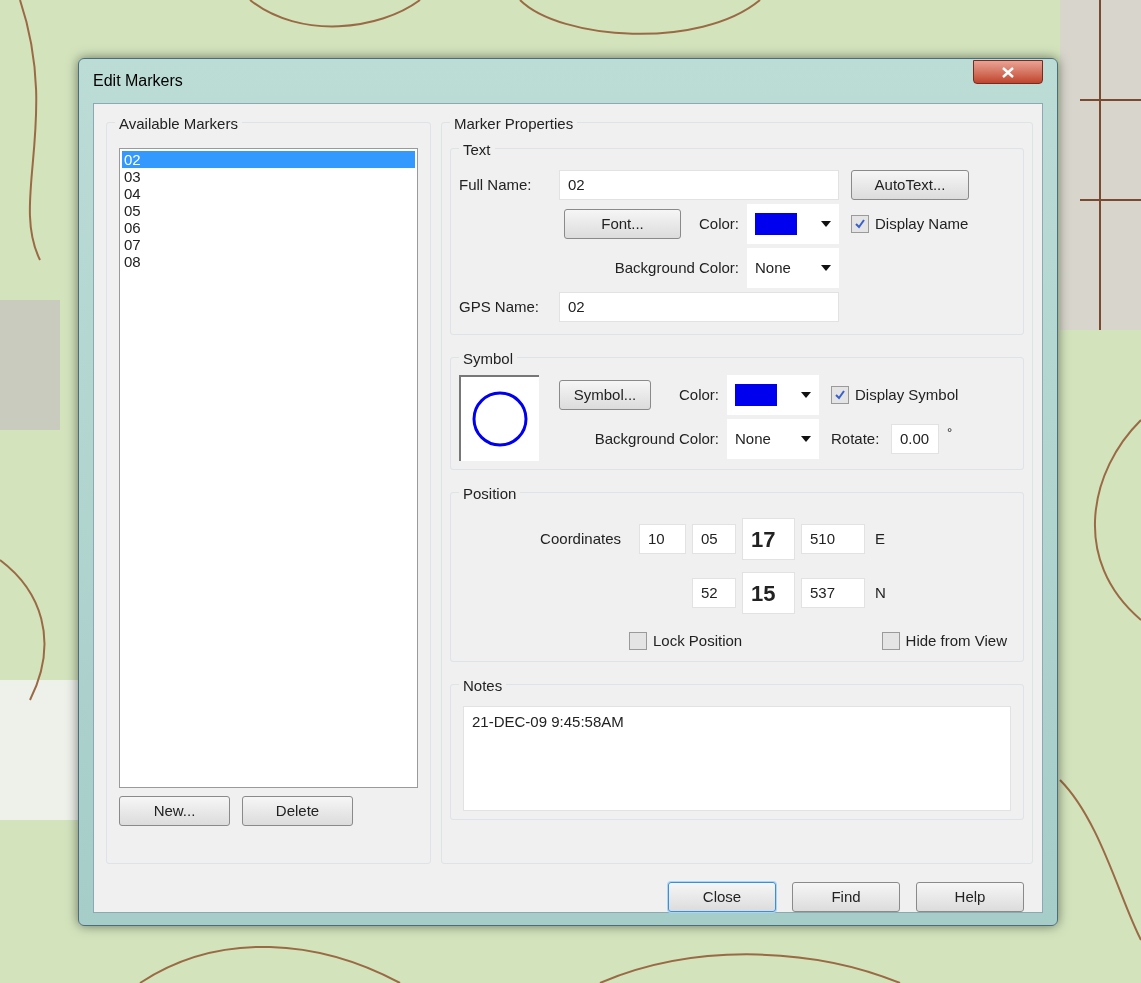  What do you see at coordinates (737, 758) in the screenshot?
I see `notes-field: 21-DEC-09 9:45:58AM` at bounding box center [737, 758].